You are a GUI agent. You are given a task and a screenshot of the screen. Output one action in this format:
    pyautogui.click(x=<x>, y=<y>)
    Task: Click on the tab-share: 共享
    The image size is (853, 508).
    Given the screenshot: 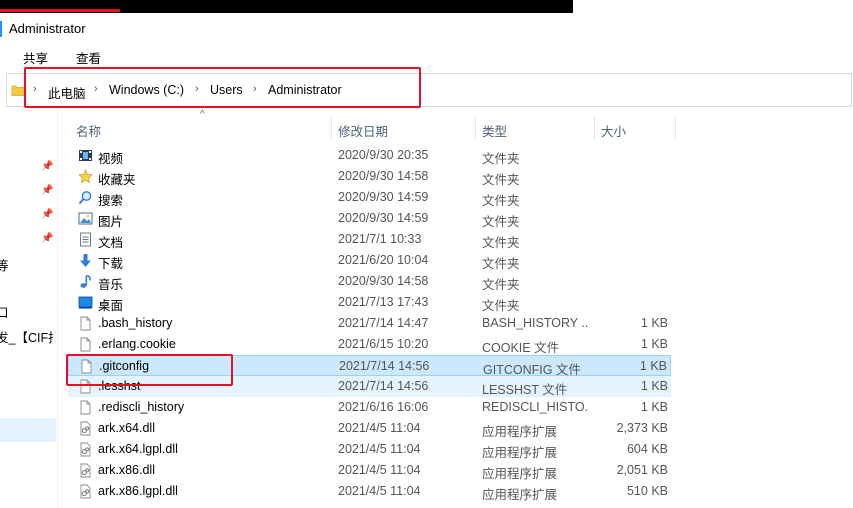 What is the action you would take?
    pyautogui.click(x=35, y=57)
    